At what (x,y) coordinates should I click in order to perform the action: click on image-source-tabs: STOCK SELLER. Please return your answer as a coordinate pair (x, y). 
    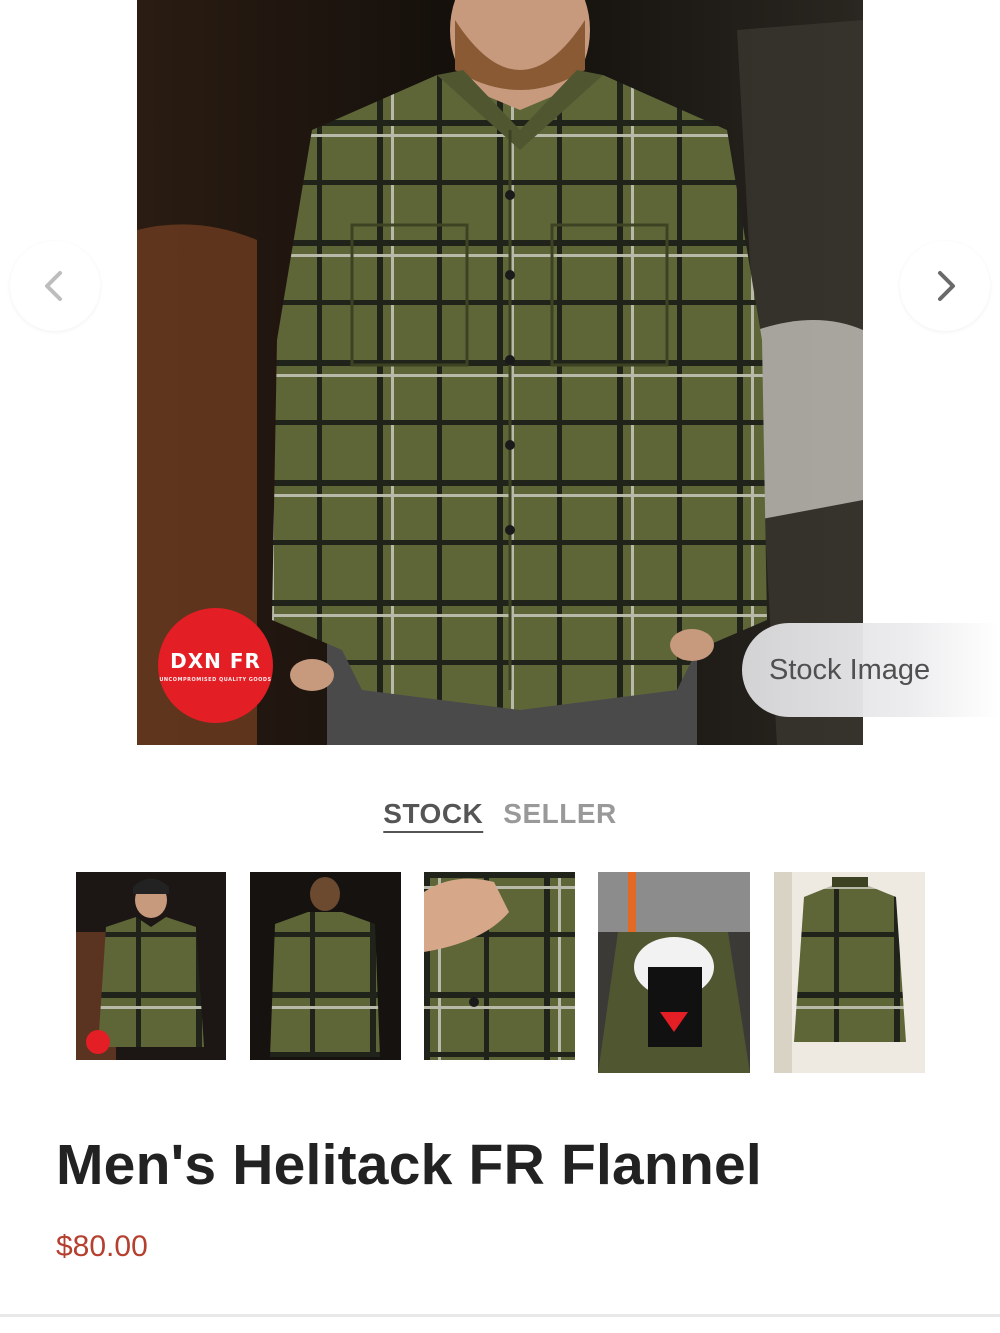
    Looking at the image, I should click on (500, 814).